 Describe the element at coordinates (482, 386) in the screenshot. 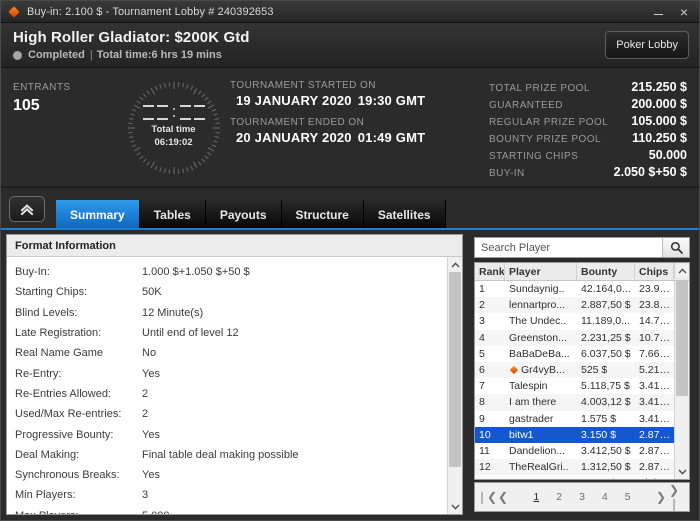

I see `cell-rank: 7` at that location.